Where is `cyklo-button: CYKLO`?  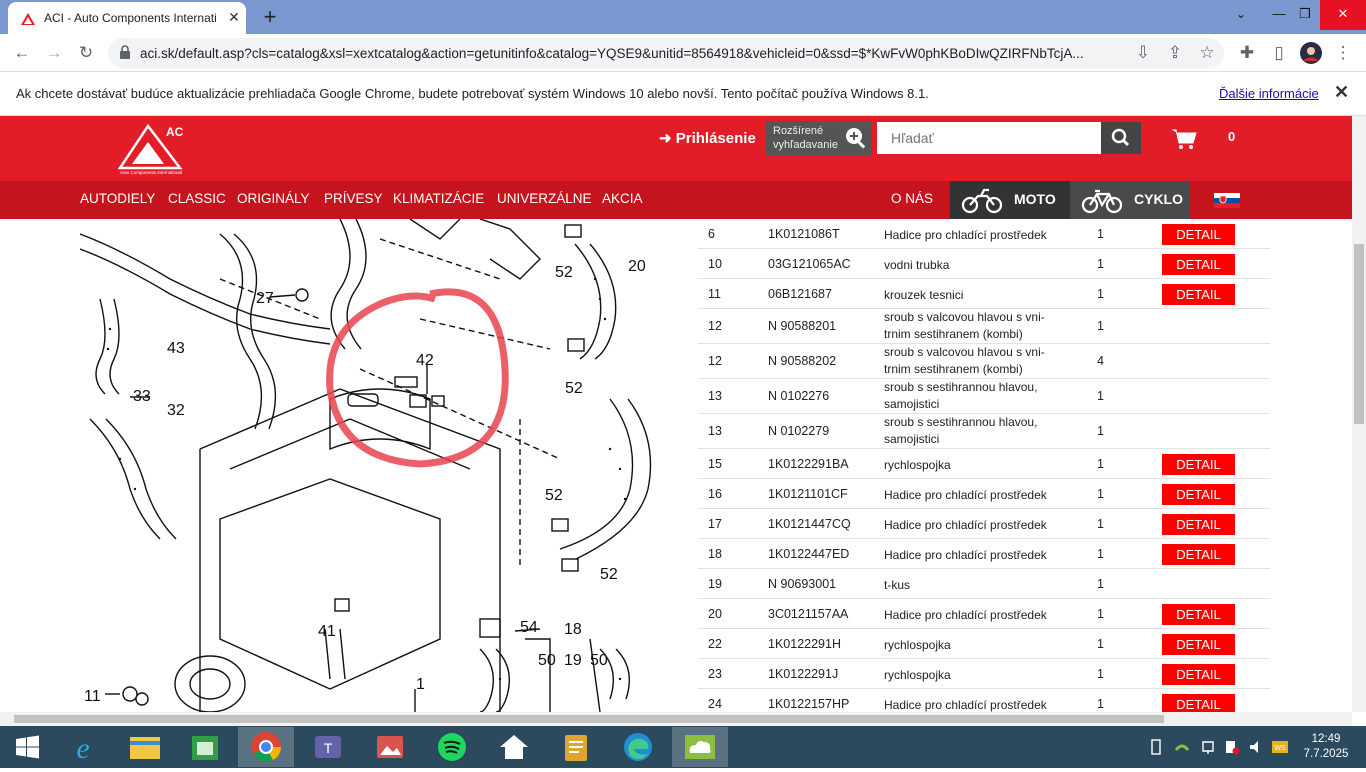
cyklo-button: CYKLO is located at coordinates (1130, 200).